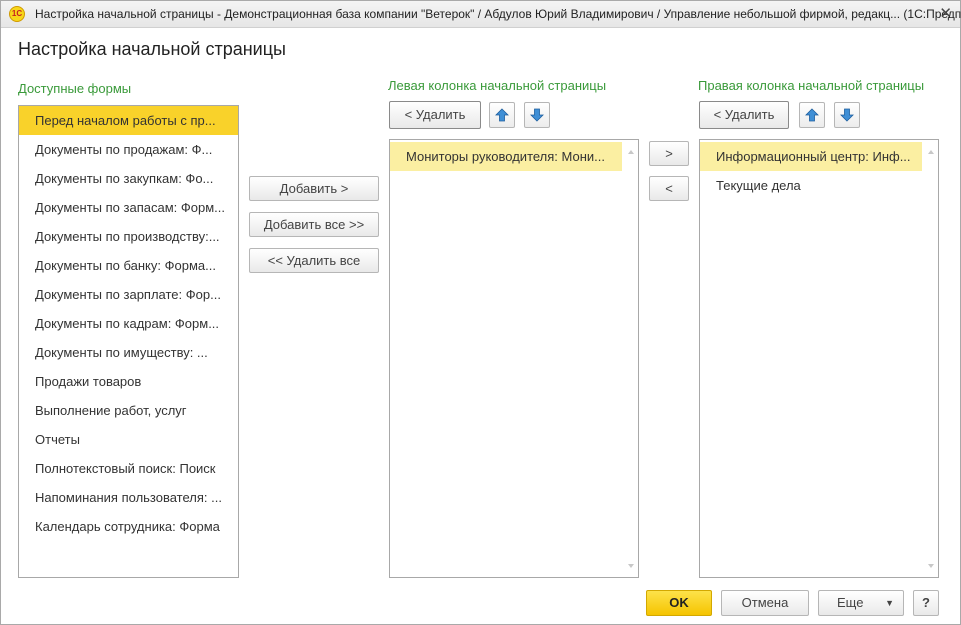 This screenshot has width=961, height=625. Describe the element at coordinates (128, 410) in the screenshot. I see `list-item: Выполнение работ, услуг` at that location.